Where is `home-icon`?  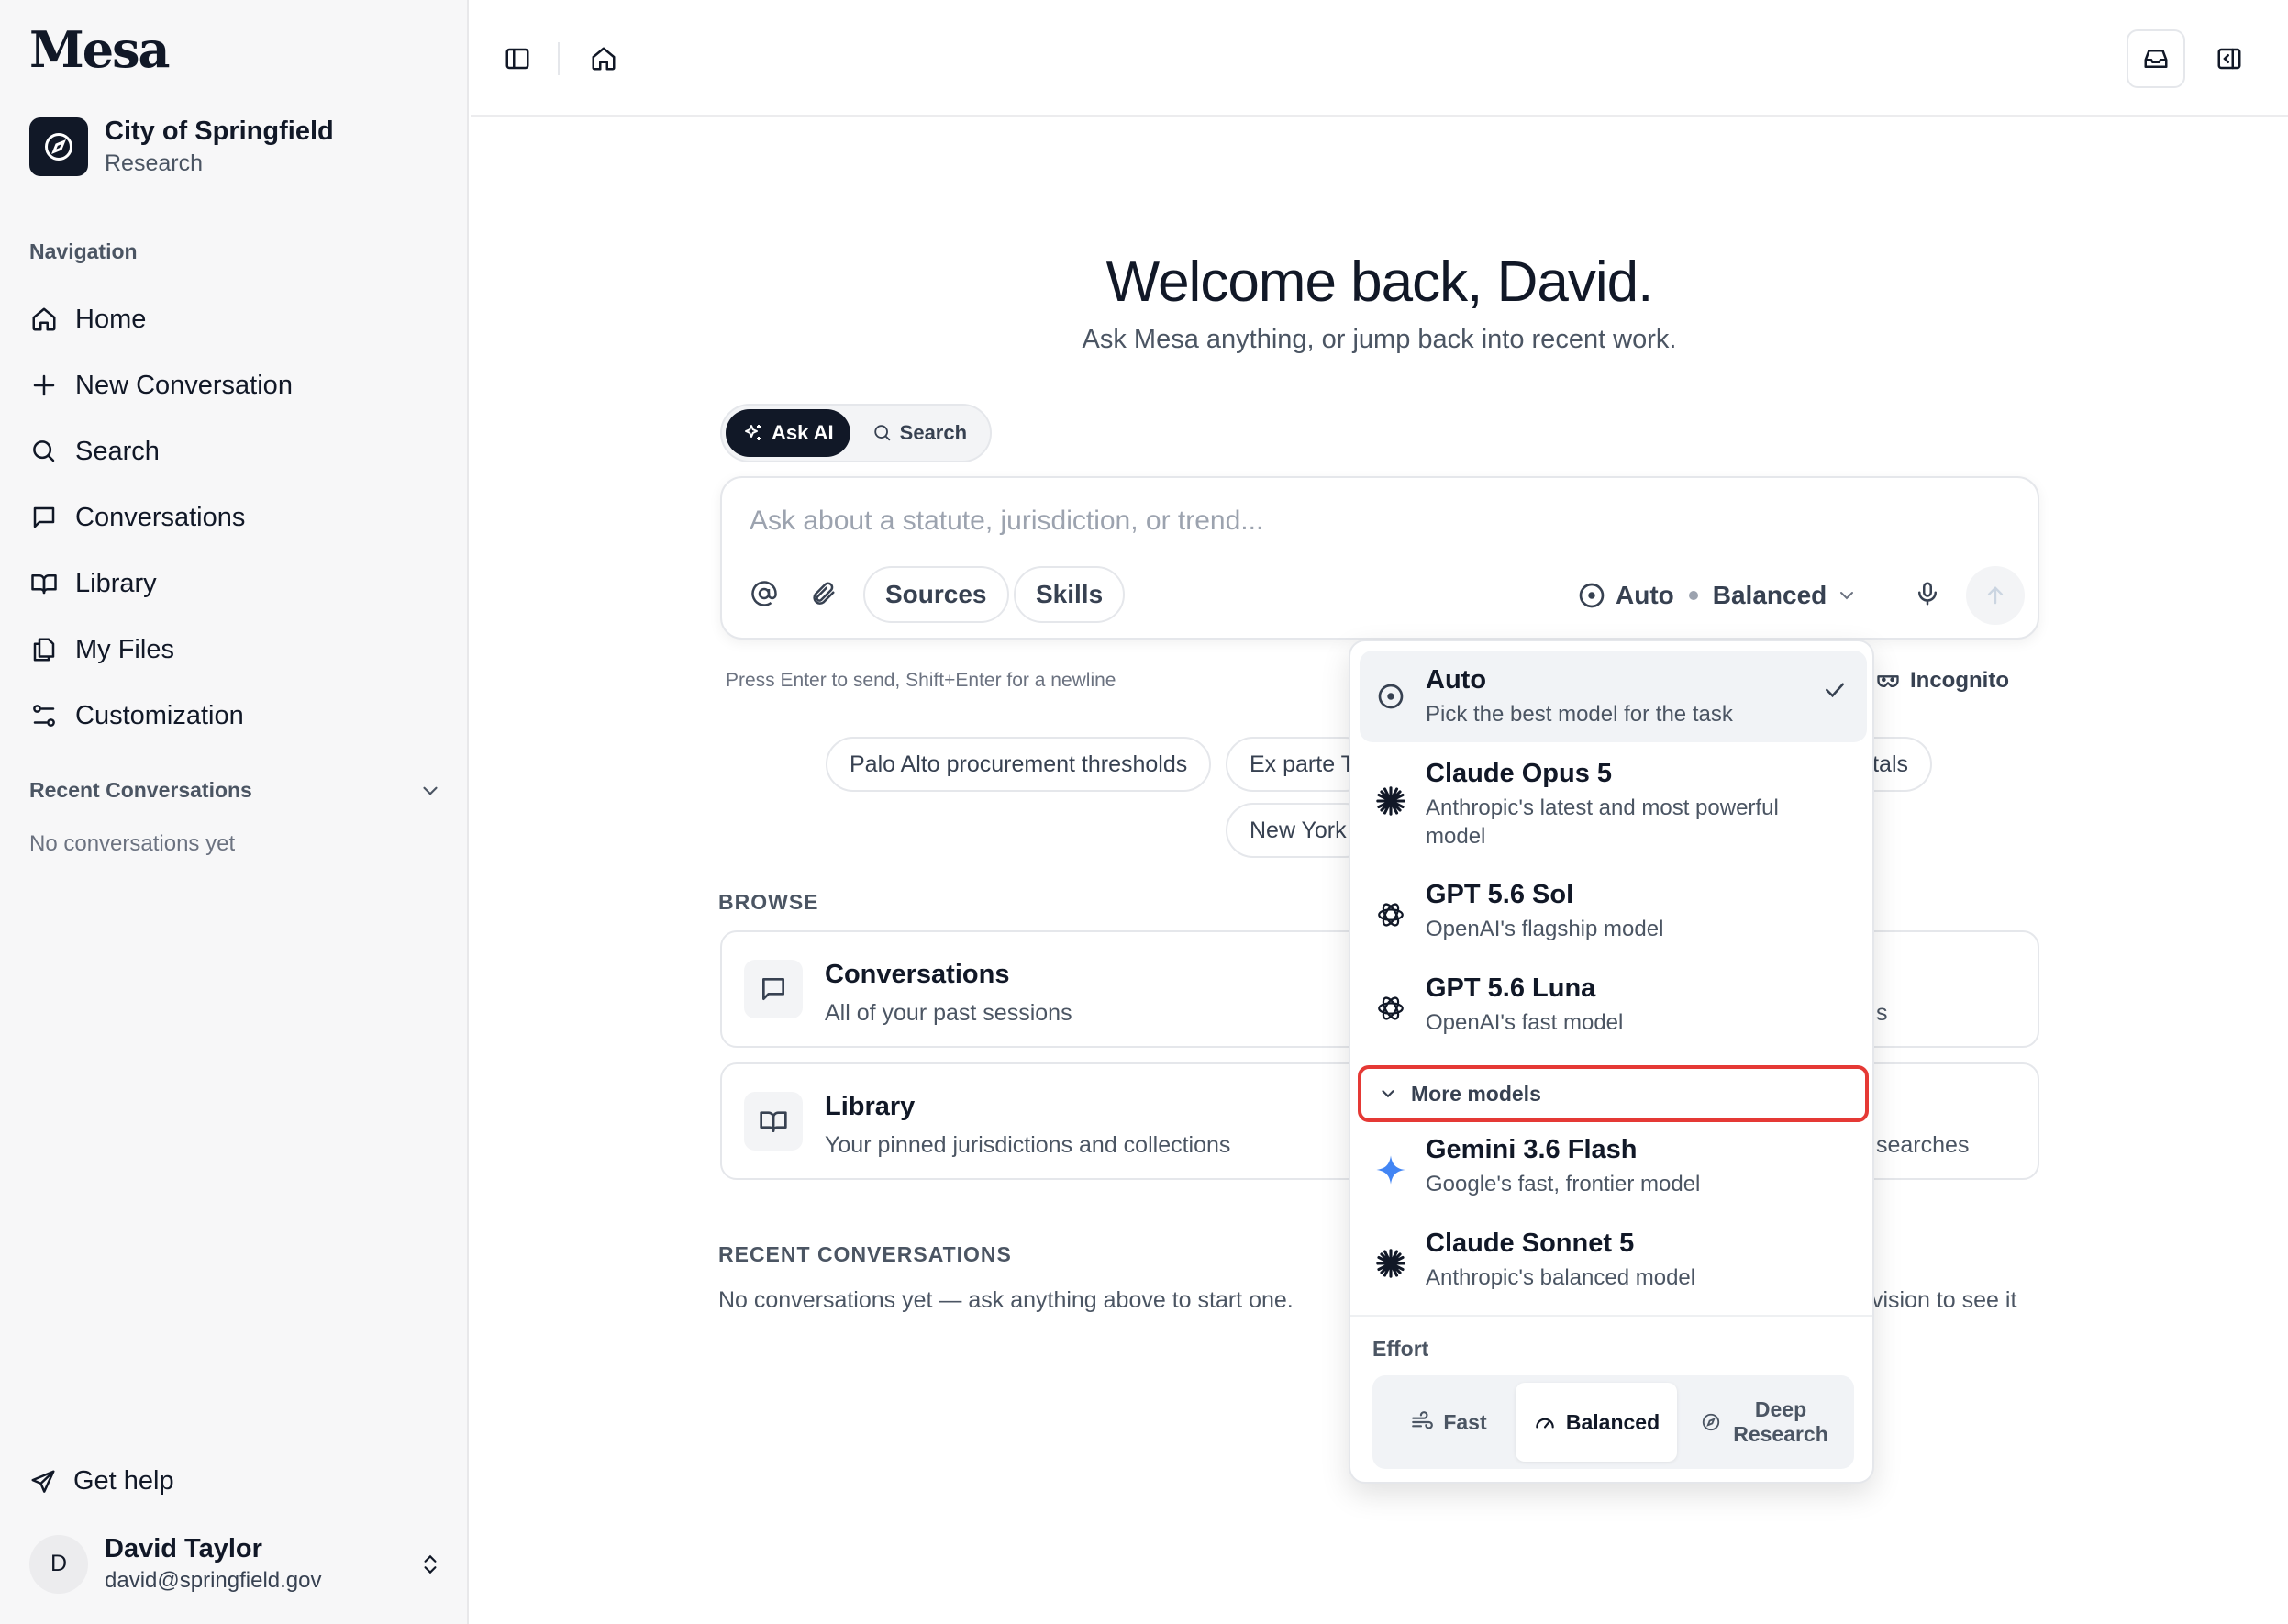 home-icon is located at coordinates (603, 58).